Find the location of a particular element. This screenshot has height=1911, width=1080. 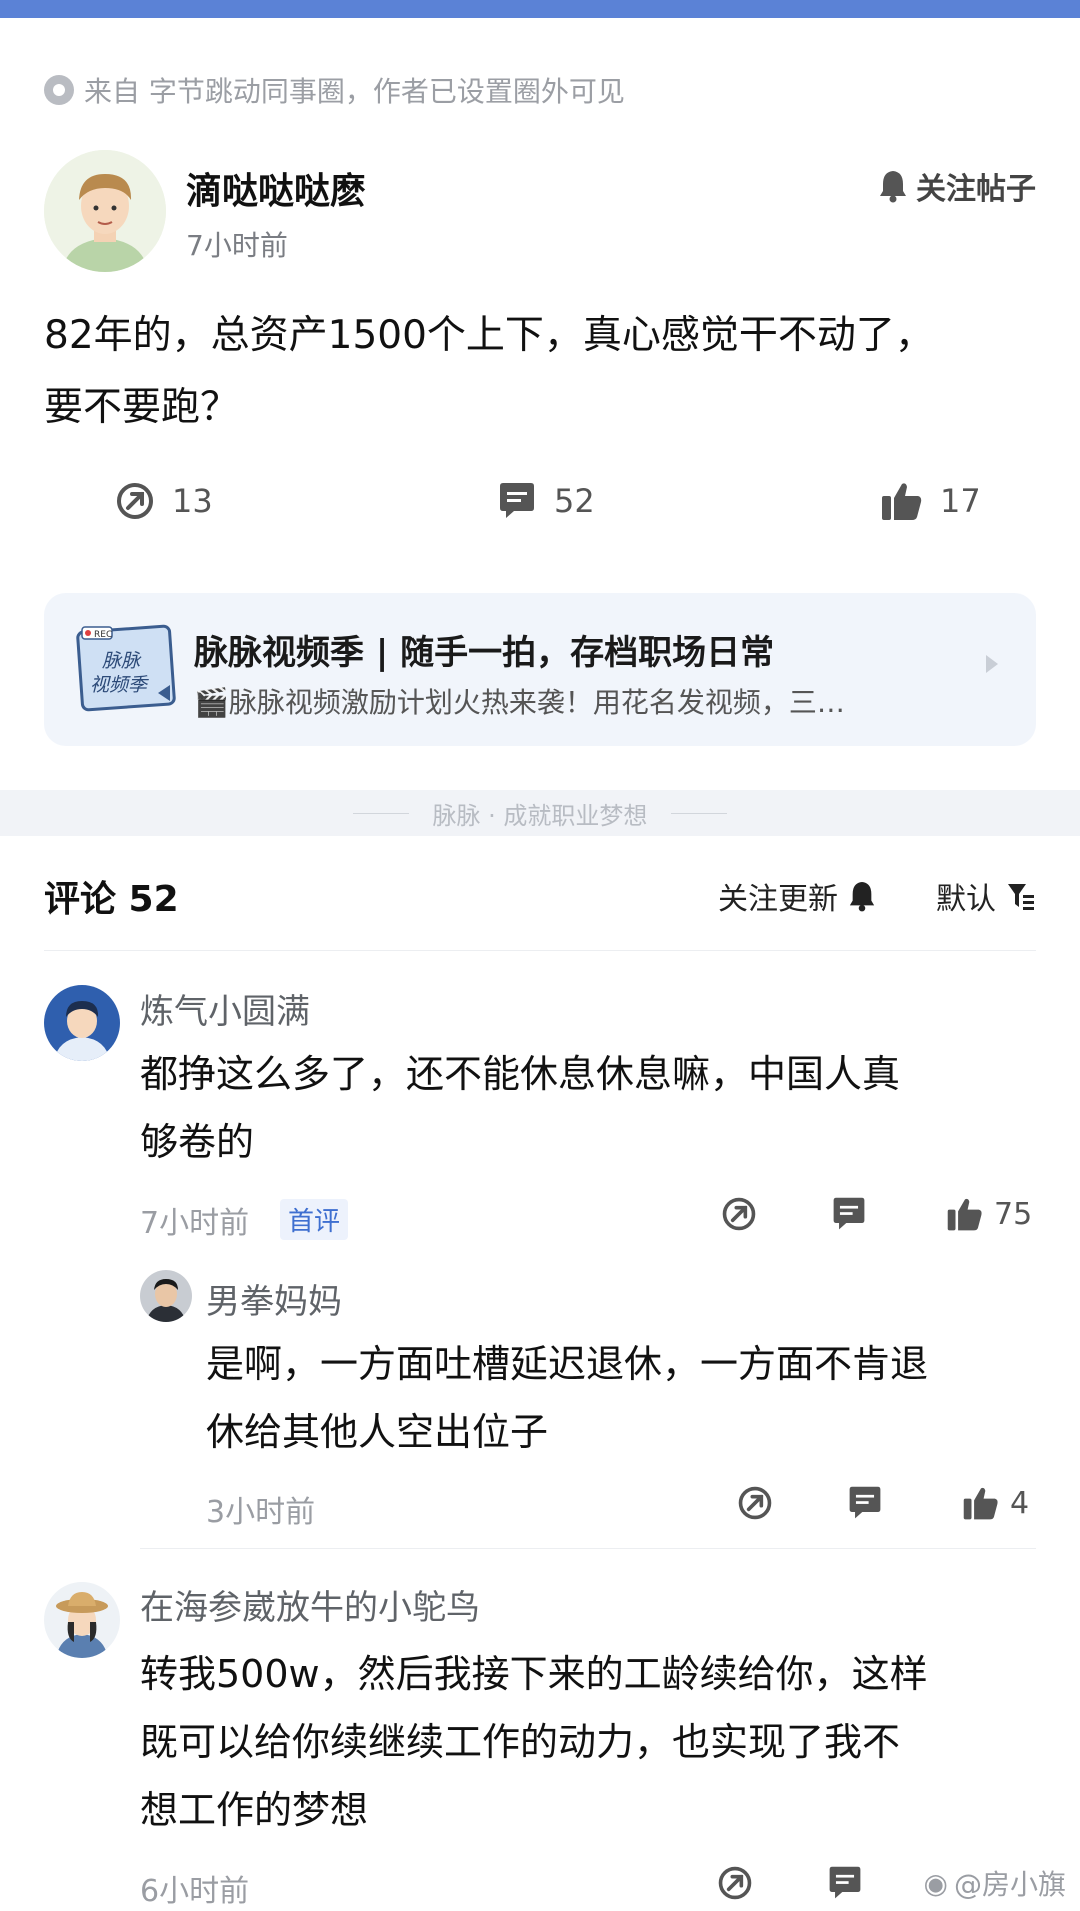

like-button: 17 is located at coordinates (930, 501).